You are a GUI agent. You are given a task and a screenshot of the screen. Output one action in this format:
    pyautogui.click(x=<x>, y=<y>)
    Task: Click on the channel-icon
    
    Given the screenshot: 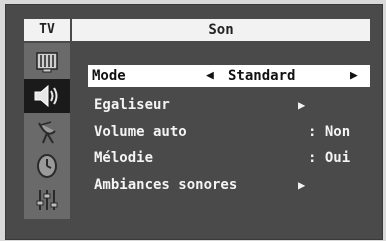 What is the action you would take?
    pyautogui.click(x=47, y=132)
    